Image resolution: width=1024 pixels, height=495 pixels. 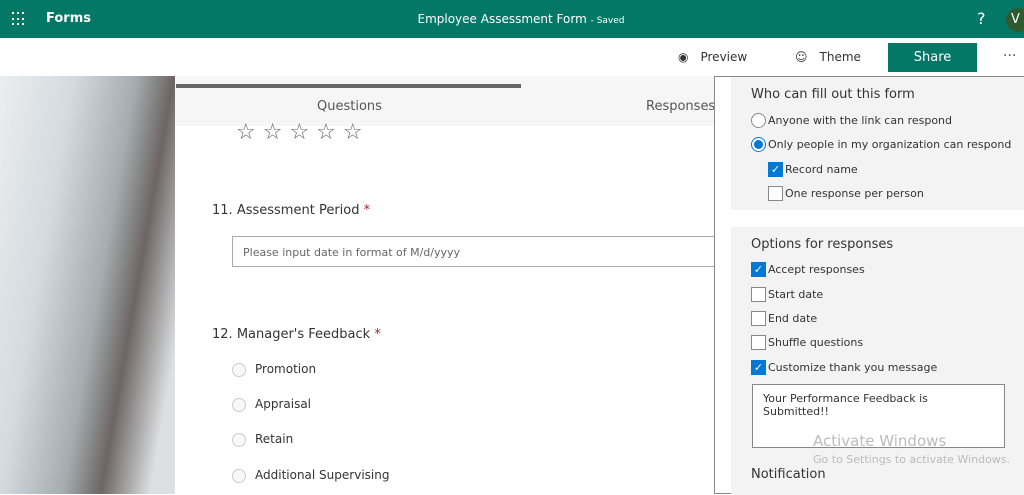 What do you see at coordinates (222, 334) in the screenshot?
I see `question-number: 12.` at bounding box center [222, 334].